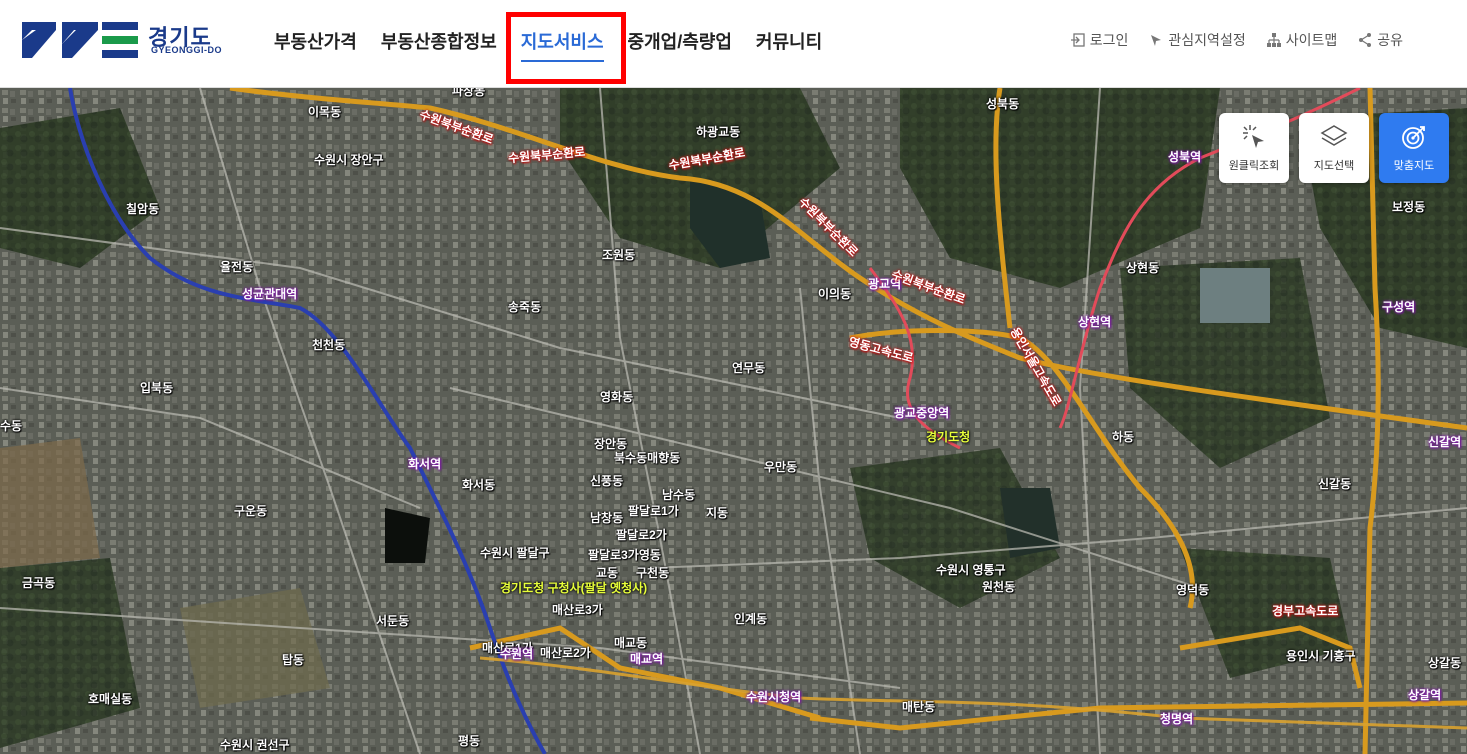 The image size is (1467, 754). Describe the element at coordinates (1321, 656) in the screenshot. I see `map-label: 용인시 기흥구` at that location.